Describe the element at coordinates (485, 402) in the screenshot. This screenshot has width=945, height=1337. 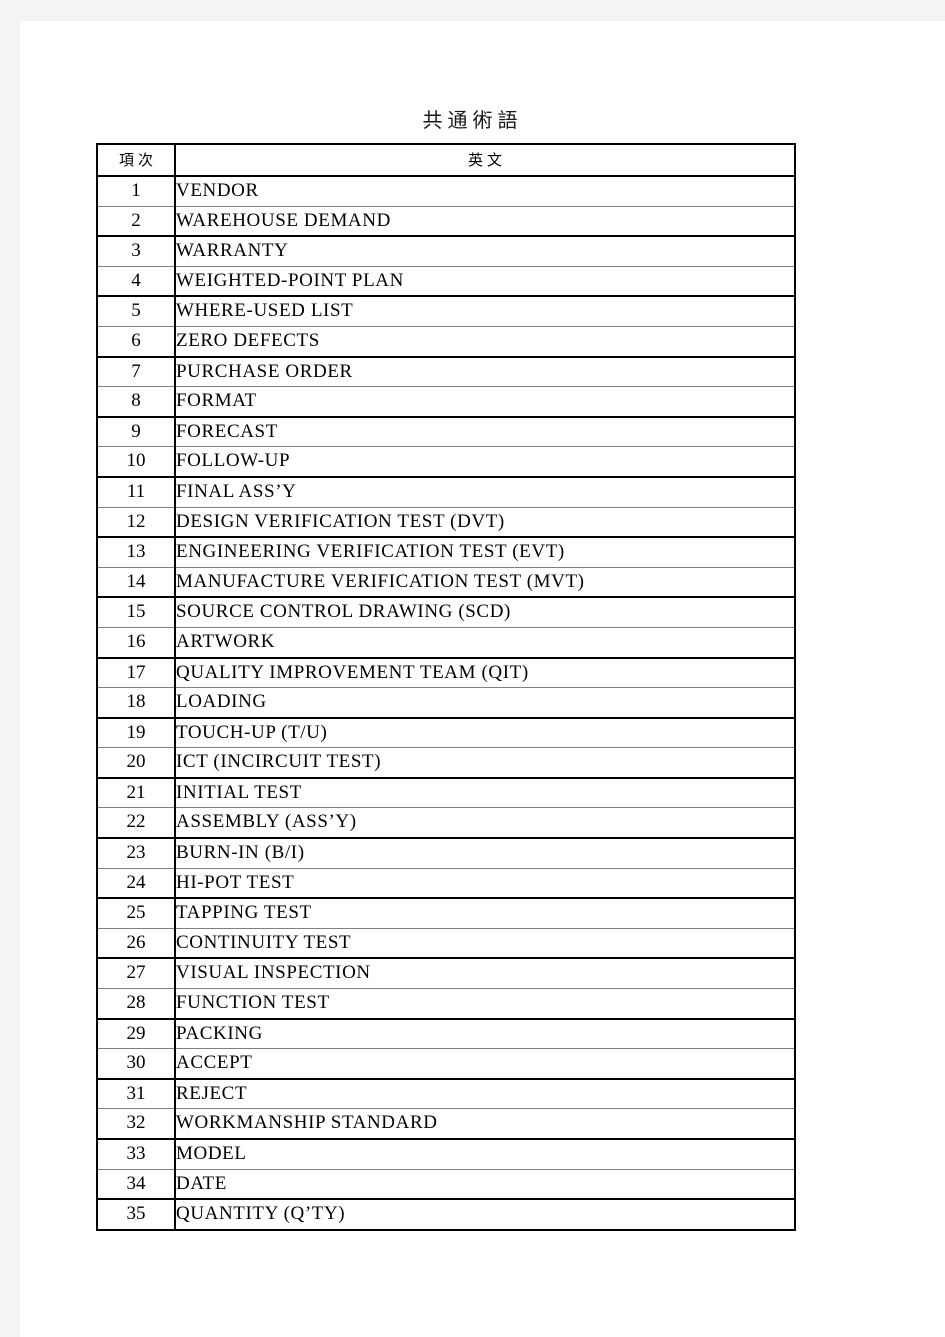
I see `cell-english-term: FORMAT` at that location.